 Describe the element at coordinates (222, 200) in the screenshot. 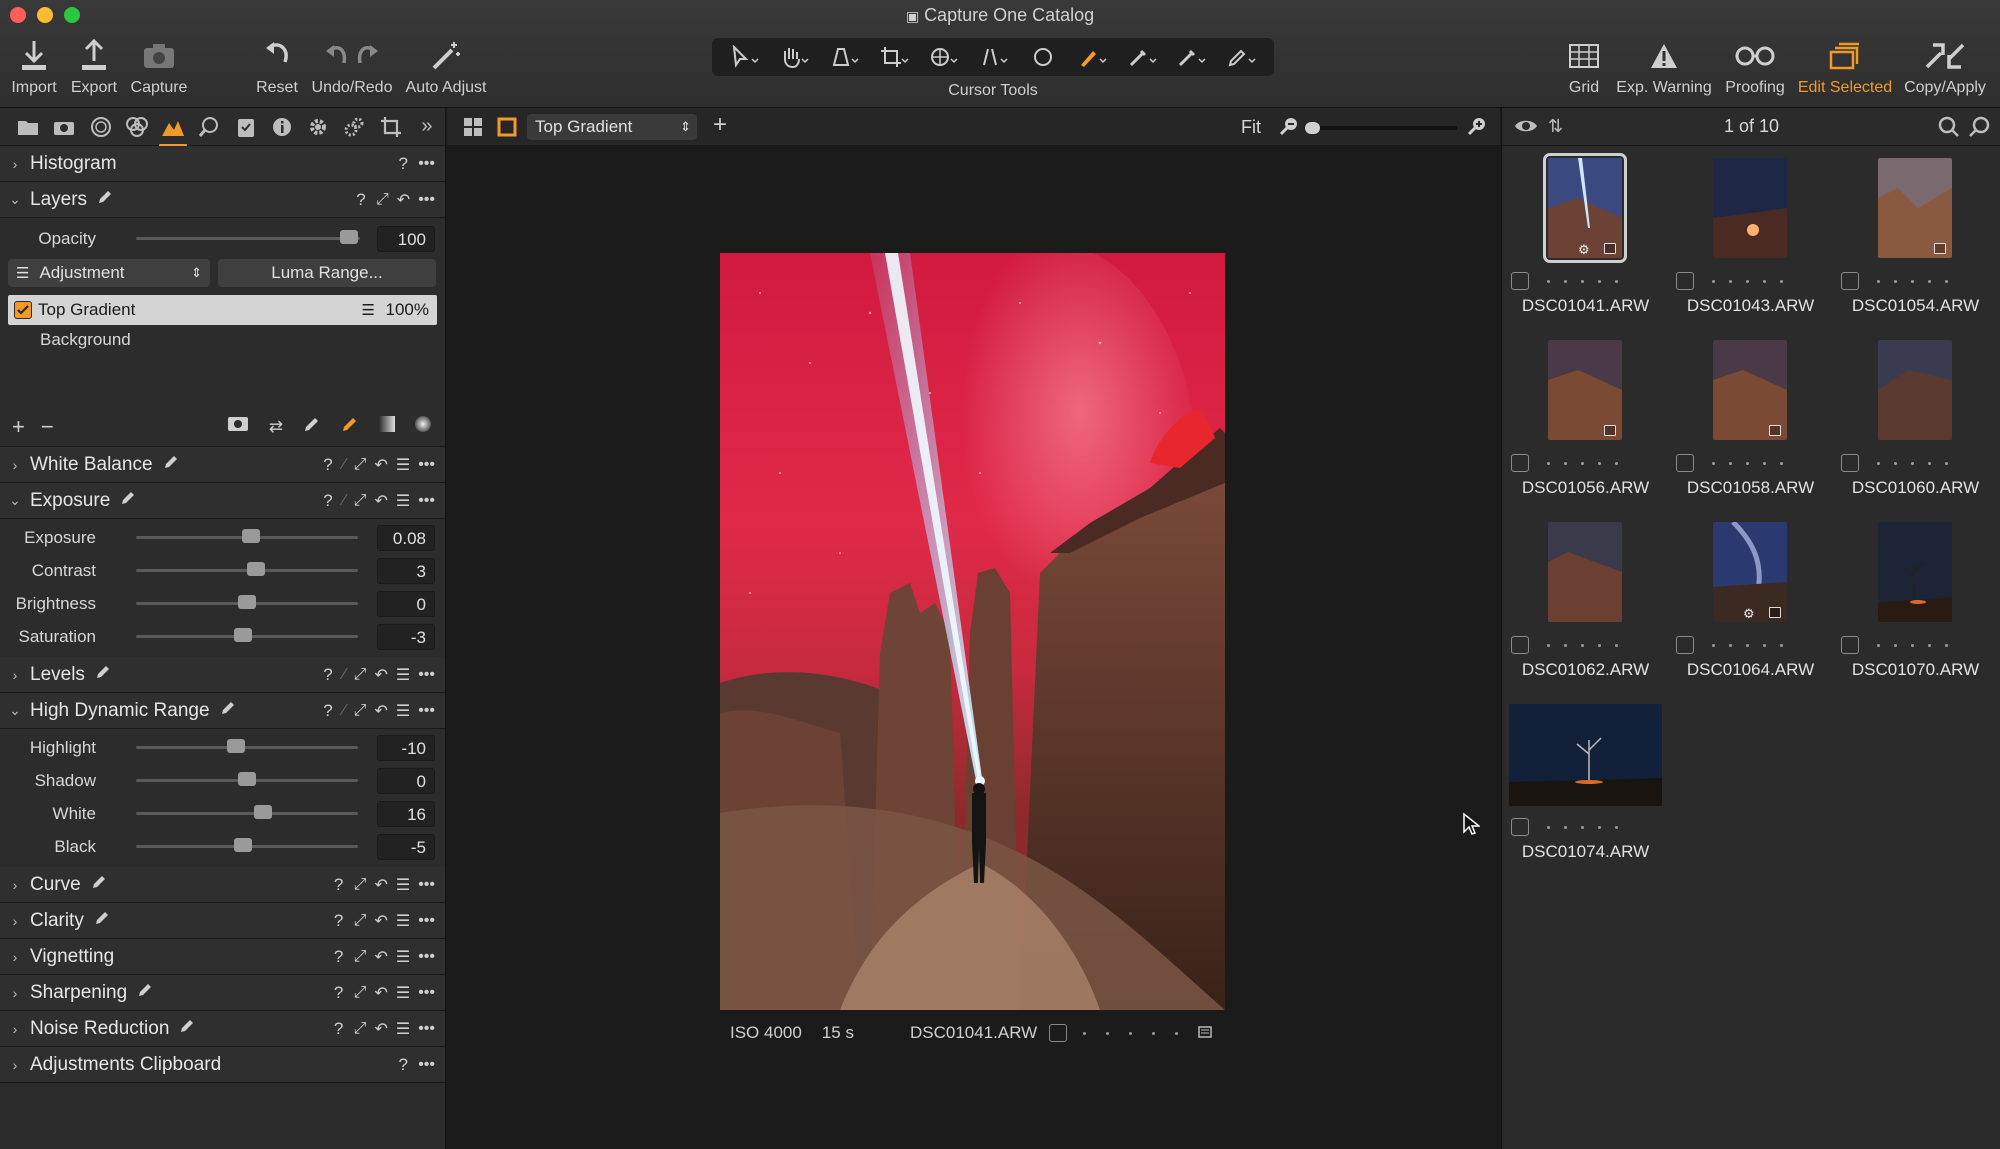

I see `layers-section-header: ⌄ Layers ? ⤢ ↶ •••` at that location.